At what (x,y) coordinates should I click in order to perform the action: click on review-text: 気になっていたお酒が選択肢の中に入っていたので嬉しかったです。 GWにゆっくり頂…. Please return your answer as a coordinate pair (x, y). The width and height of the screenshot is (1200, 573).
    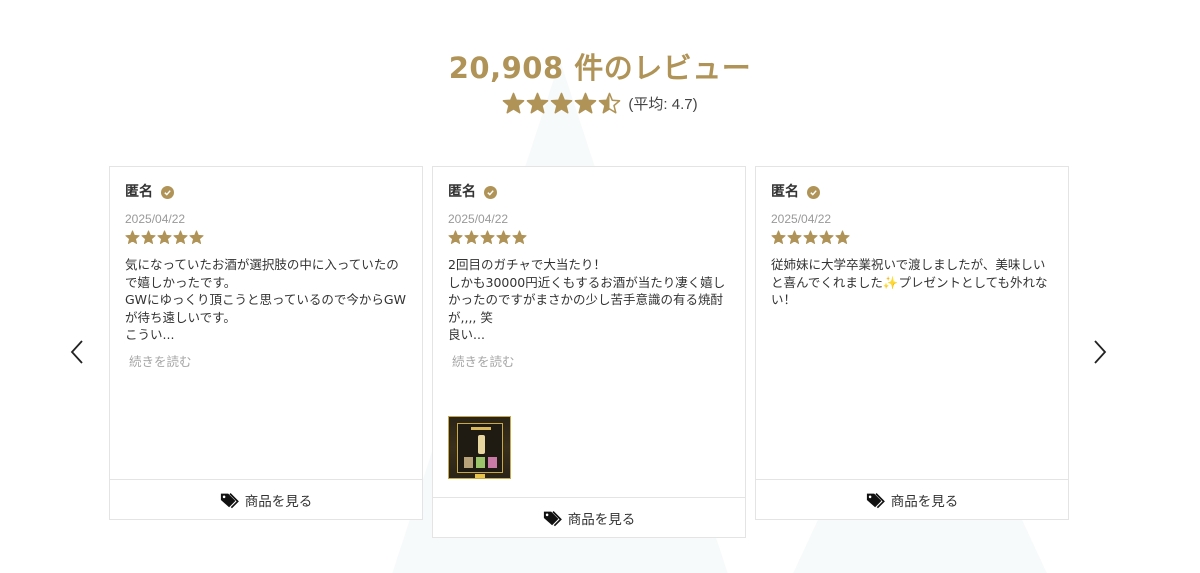
    Looking at the image, I should click on (265, 299).